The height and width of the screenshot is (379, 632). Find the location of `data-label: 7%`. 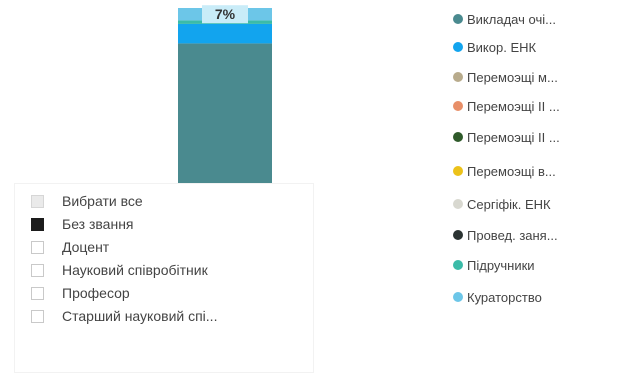

data-label: 7% is located at coordinates (225, 14).